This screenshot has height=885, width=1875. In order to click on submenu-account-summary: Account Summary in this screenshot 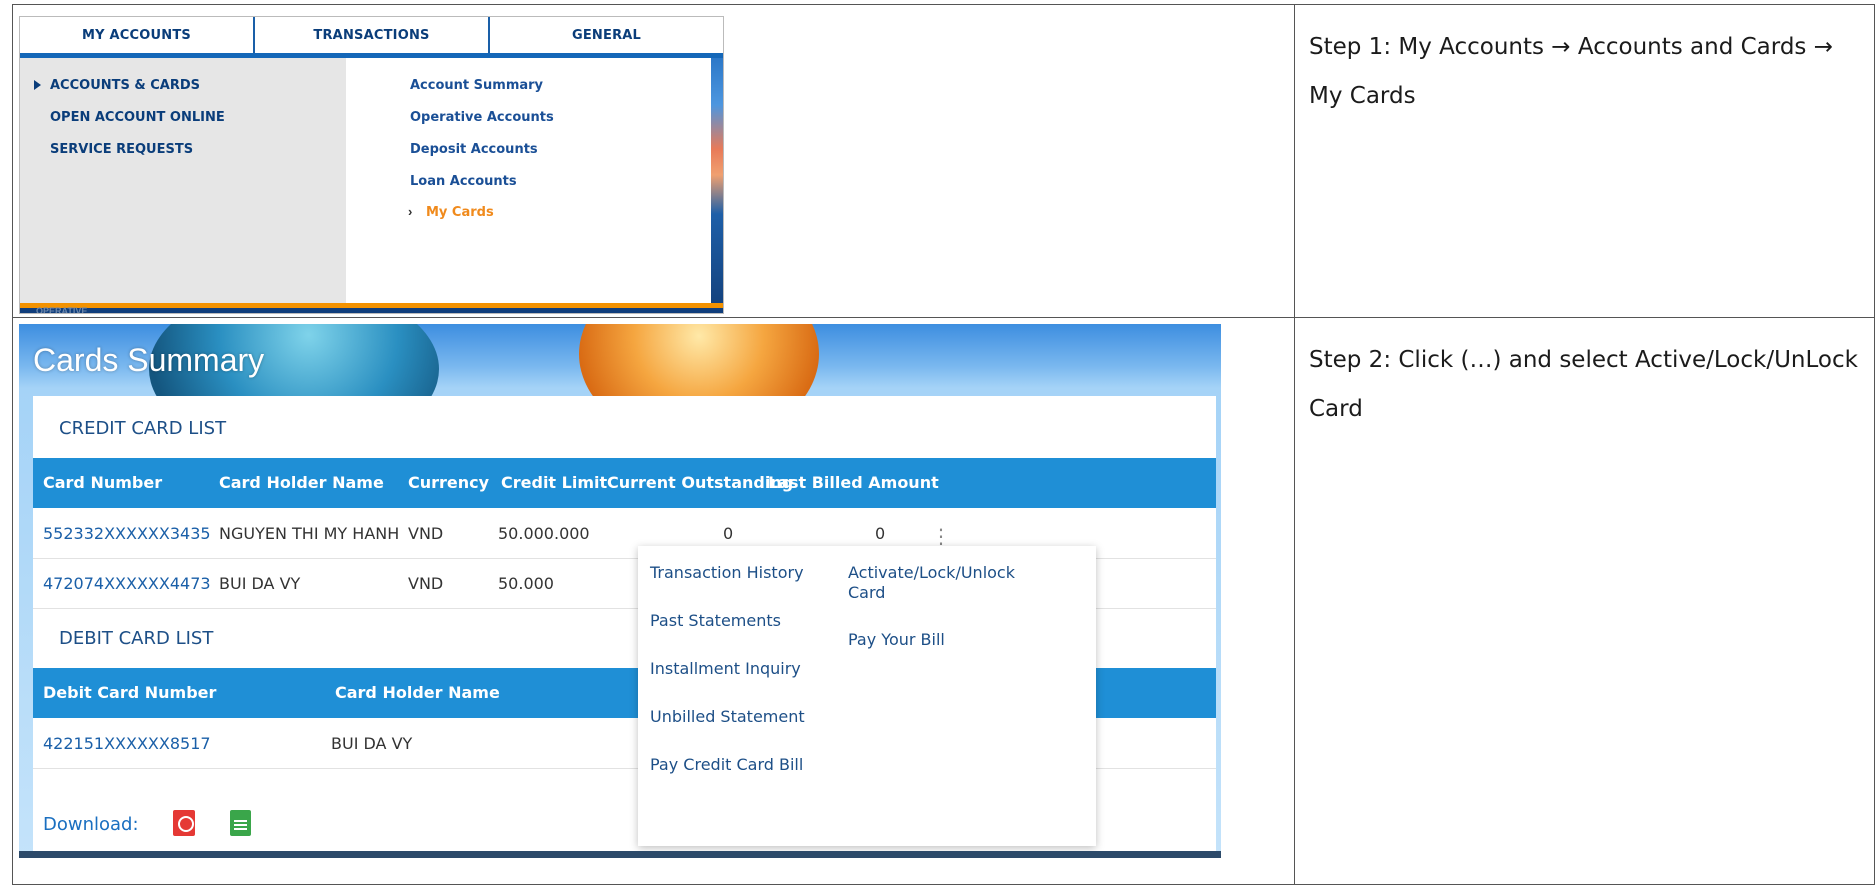, I will do `click(476, 85)`.